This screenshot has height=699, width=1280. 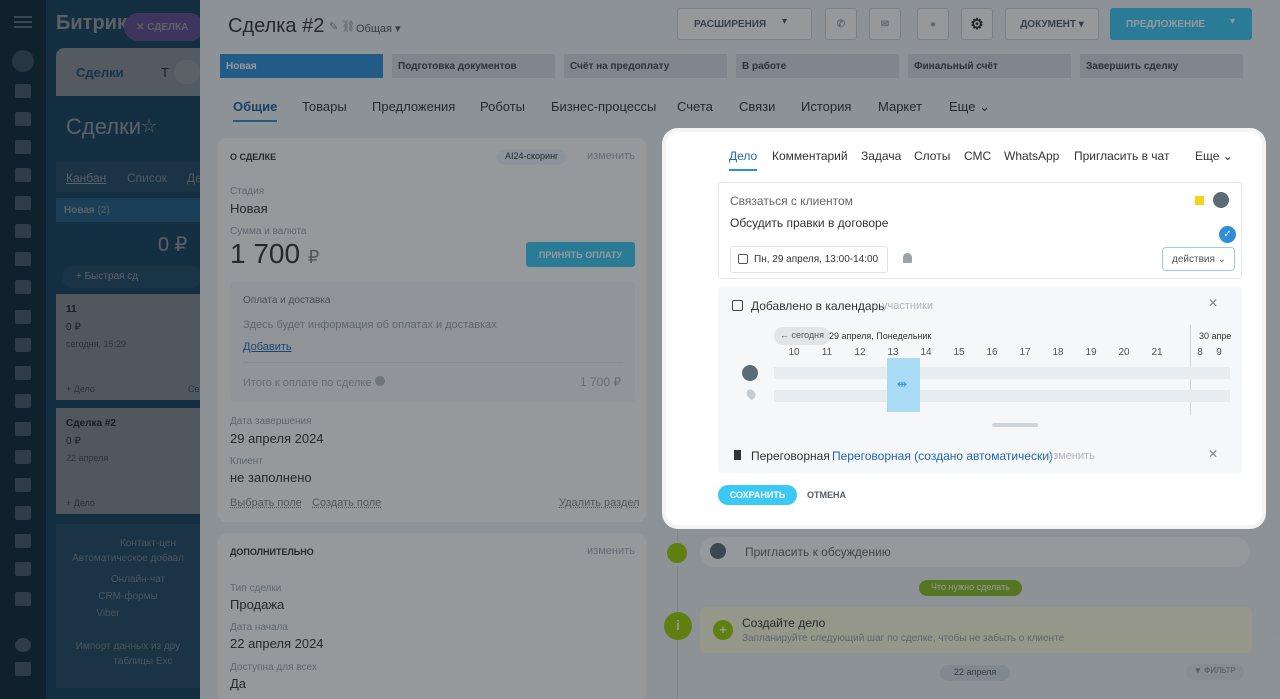 I want to click on tab-invoices: Счета, so click(x=695, y=106).